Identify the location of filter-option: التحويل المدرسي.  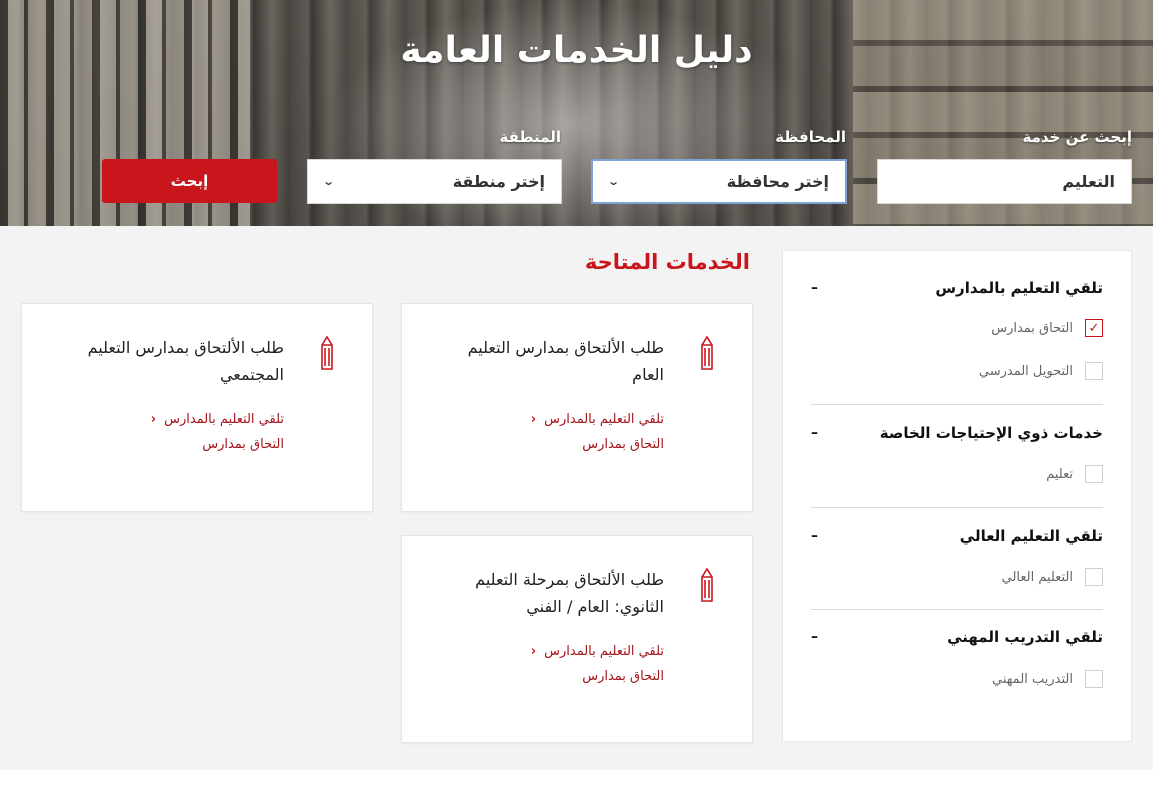
(957, 371).